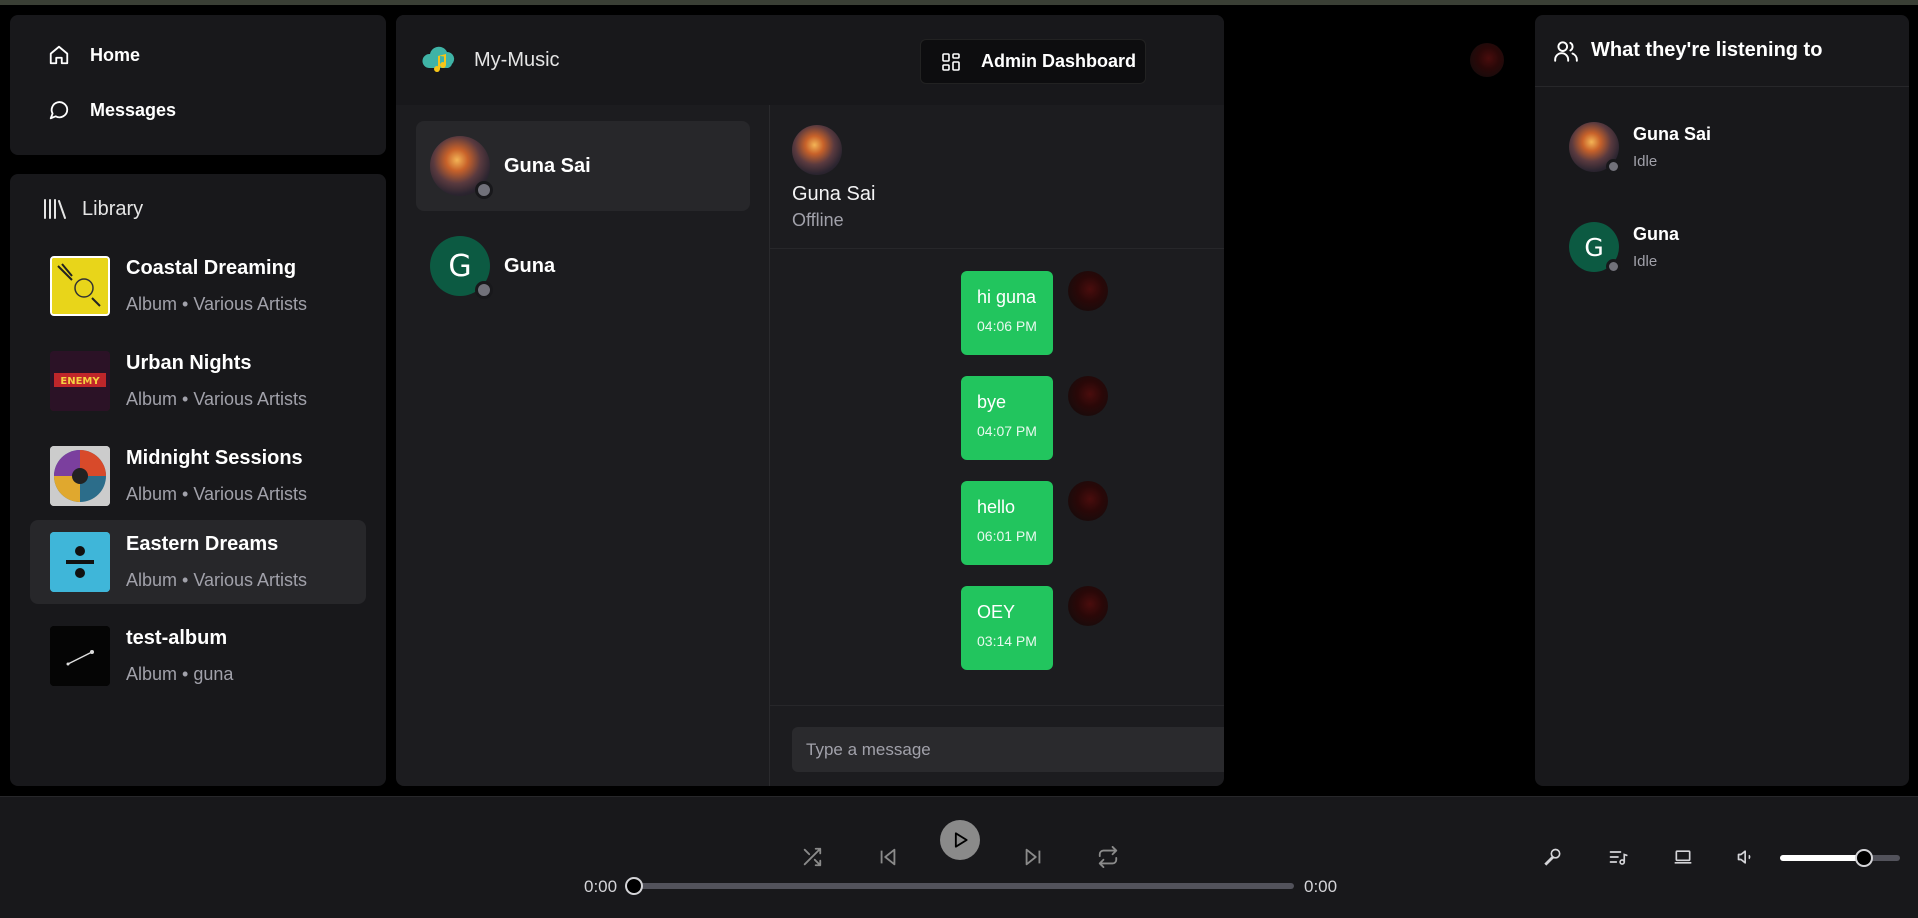 The height and width of the screenshot is (918, 1918). What do you see at coordinates (113, 208) in the screenshot?
I see `library-title: Library` at bounding box center [113, 208].